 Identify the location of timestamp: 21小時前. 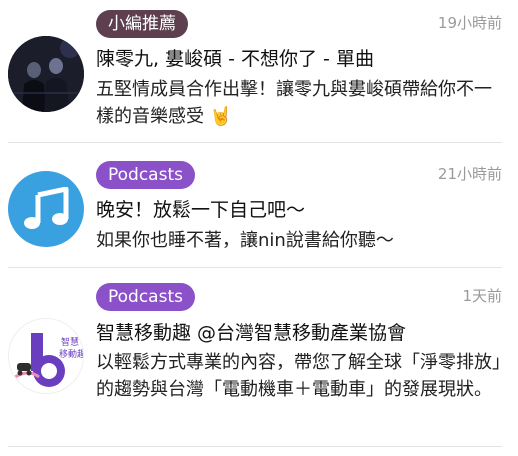
(469, 174).